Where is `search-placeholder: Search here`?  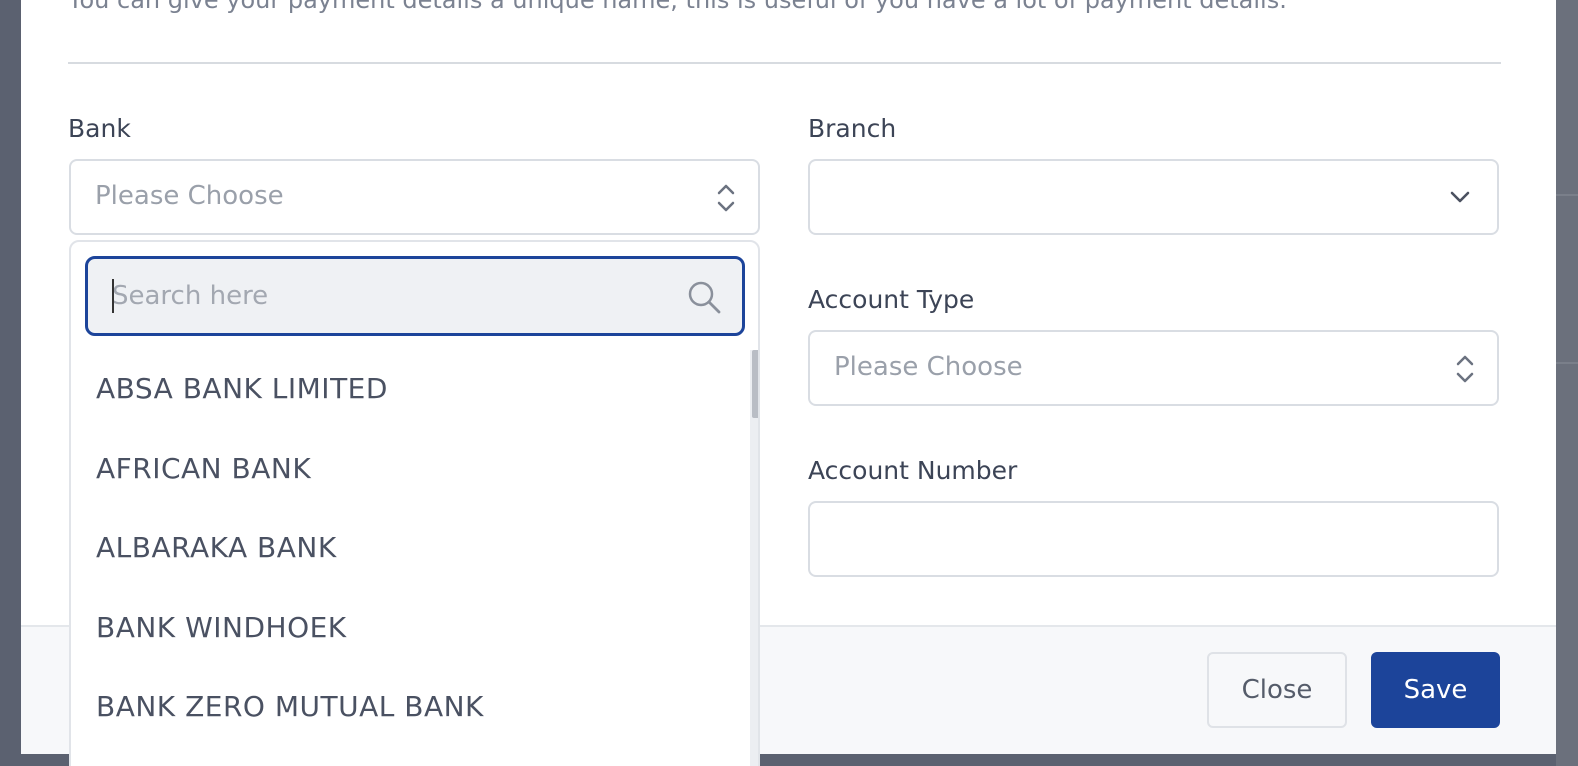 search-placeholder: Search here is located at coordinates (190, 296).